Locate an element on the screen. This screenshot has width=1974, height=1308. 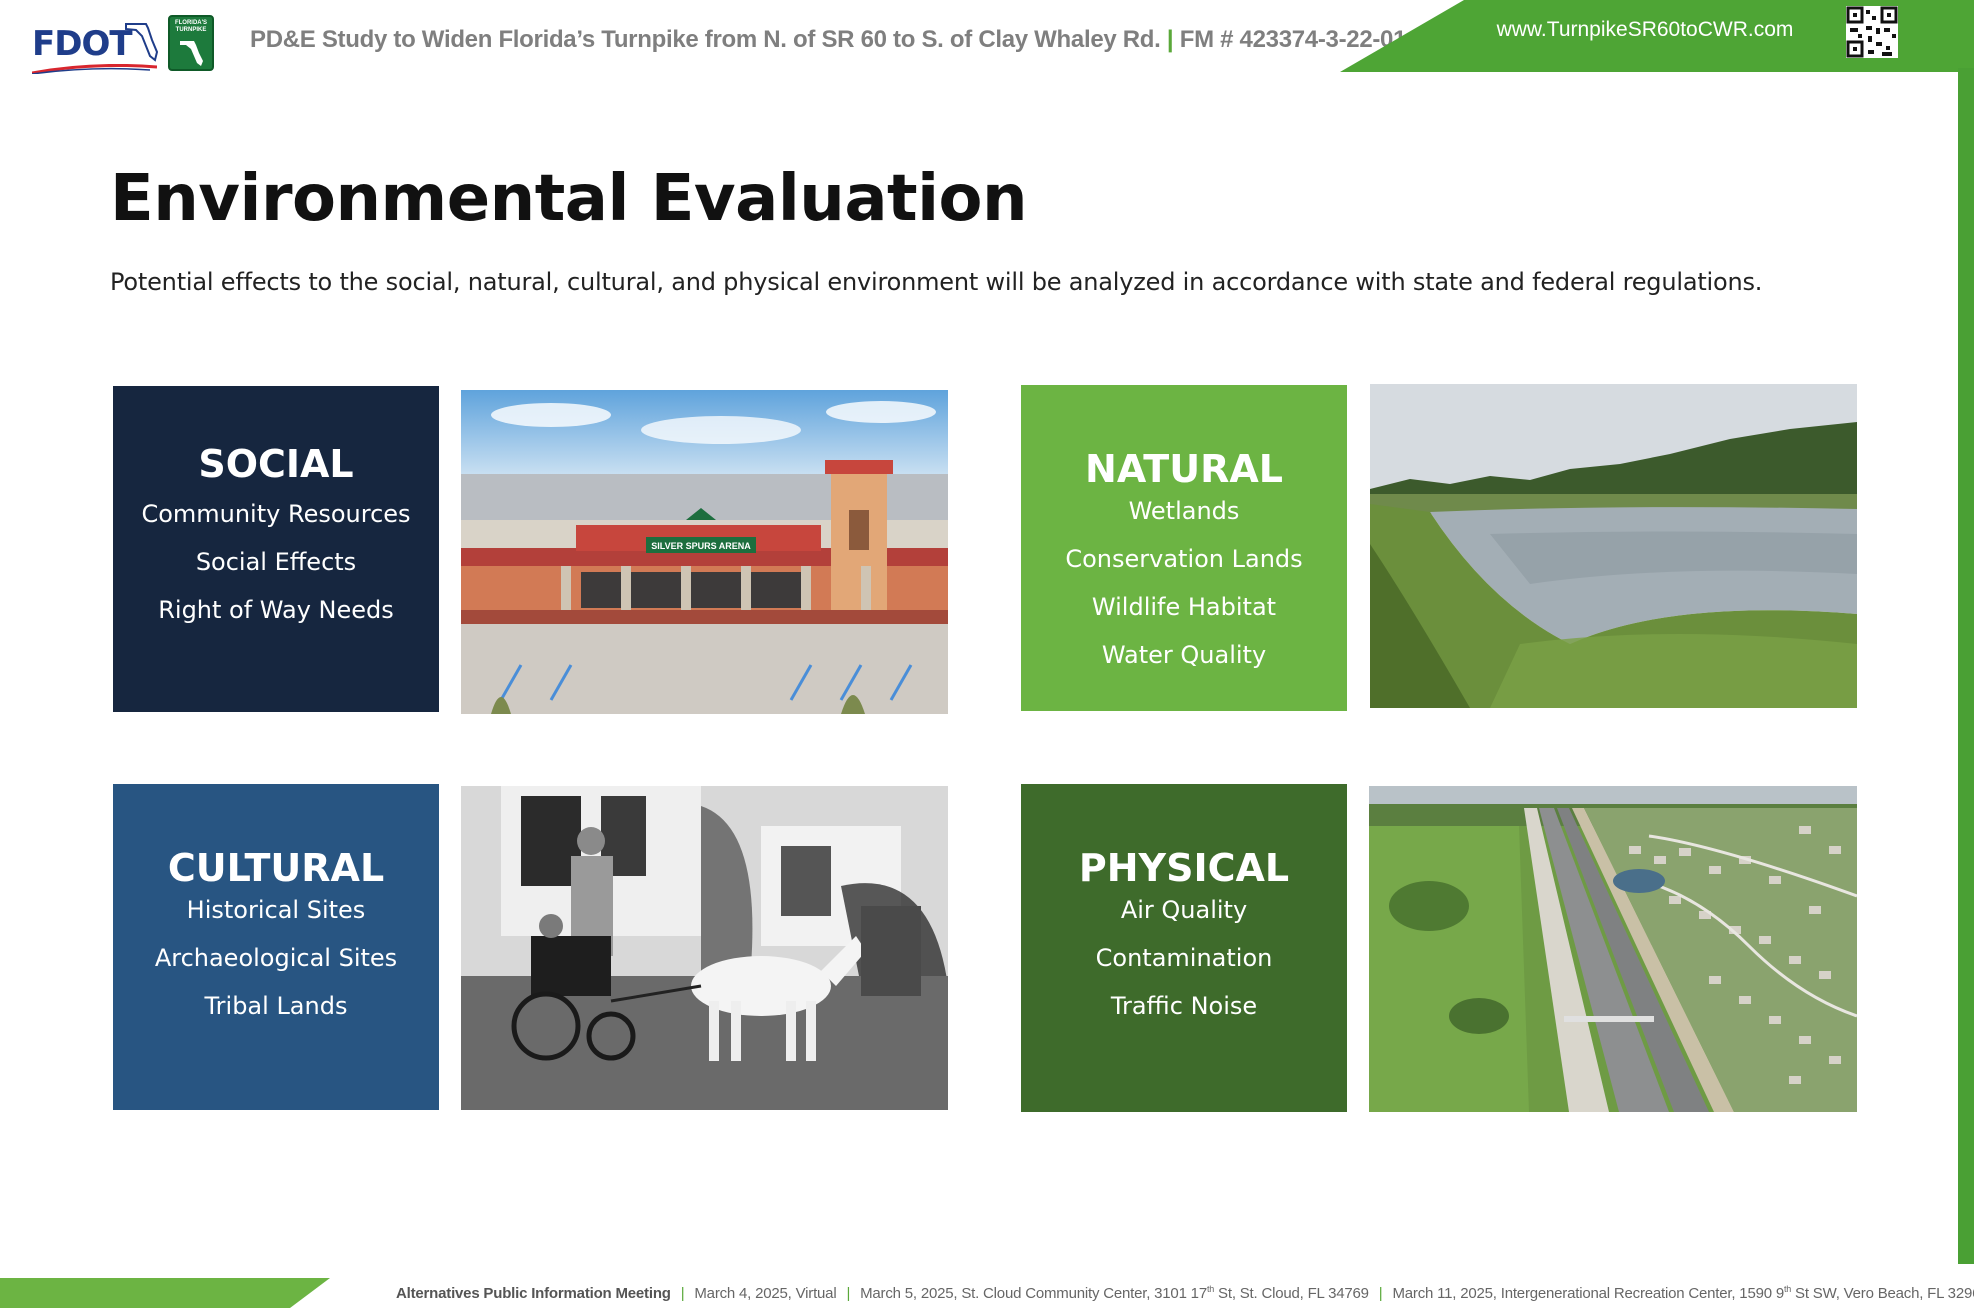
social-item: Social Effects is located at coordinates (276, 562).